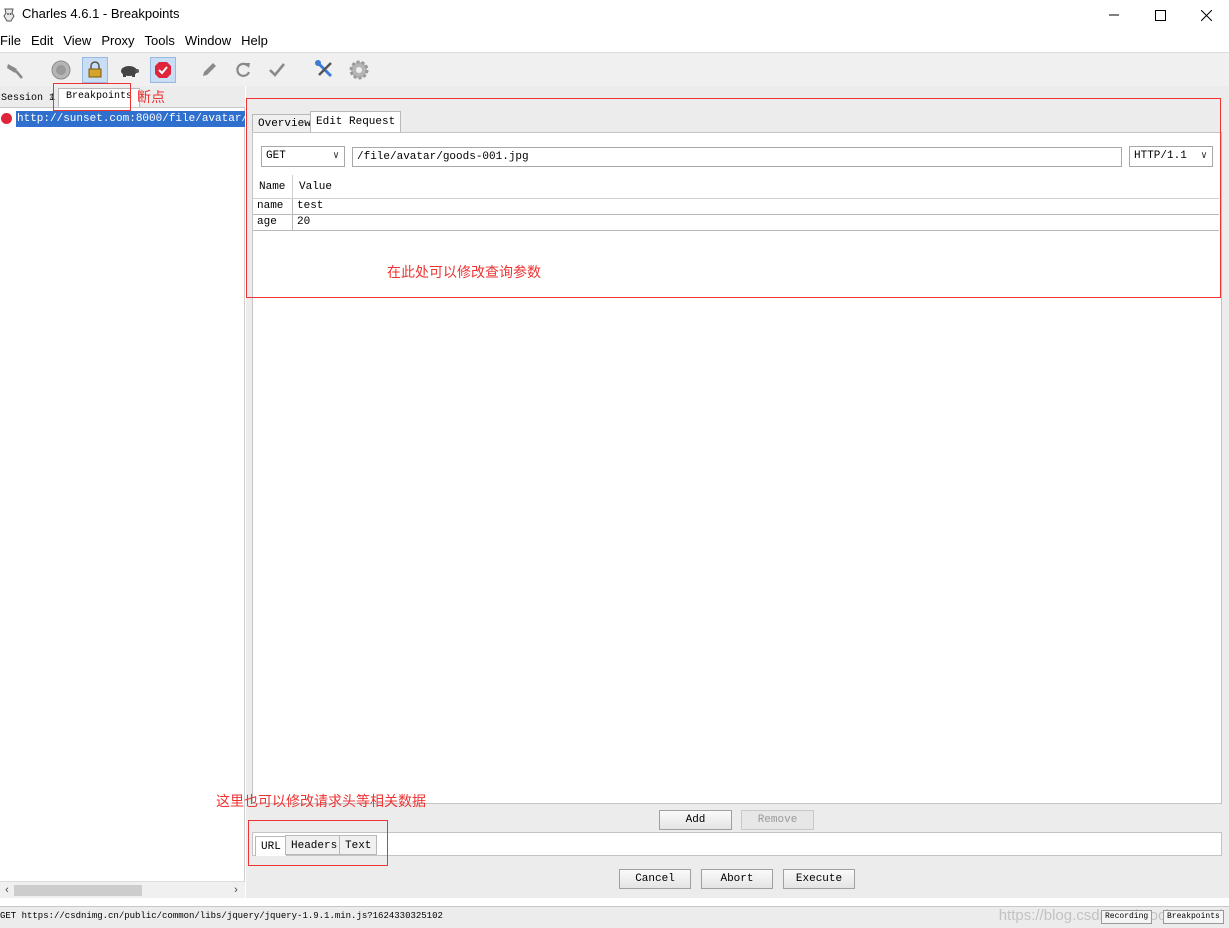 This screenshot has height=928, width=1229. I want to click on broom-icon, so click(15, 70).